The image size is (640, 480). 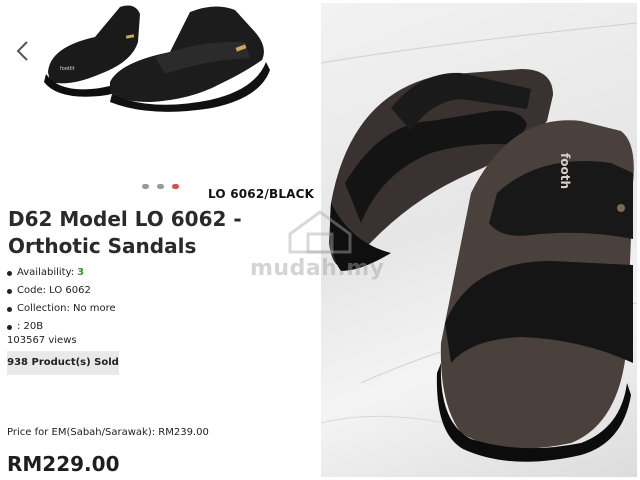 What do you see at coordinates (81, 272) in the screenshot?
I see `availability-value: 3` at bounding box center [81, 272].